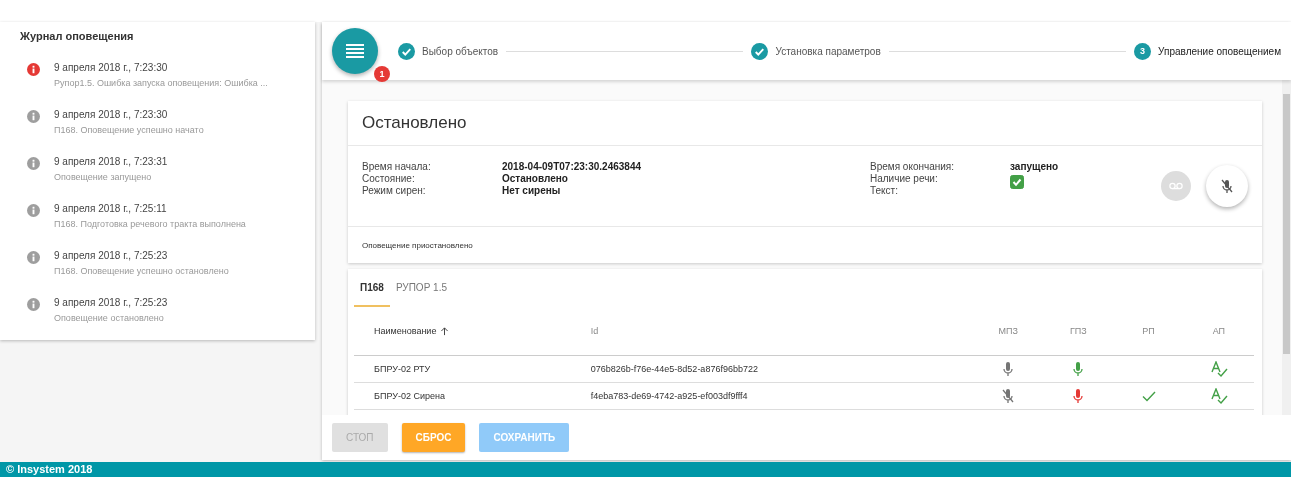 The height and width of the screenshot is (477, 1291). I want to click on field-label: Состояние:, so click(389, 178).